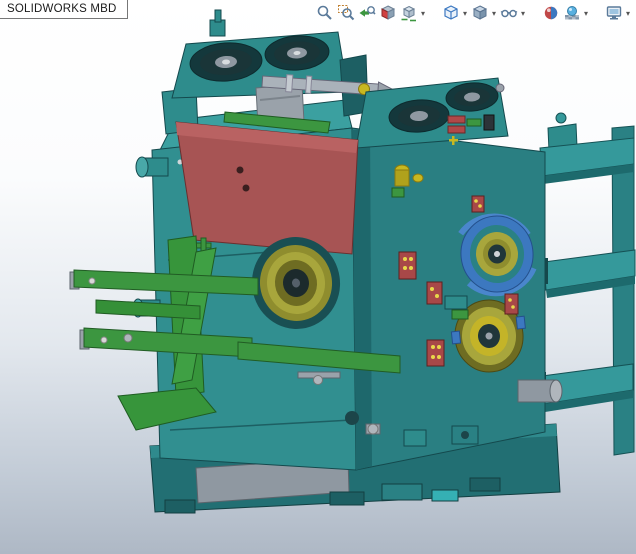  I want to click on display-style-icon, so click(479, 12).